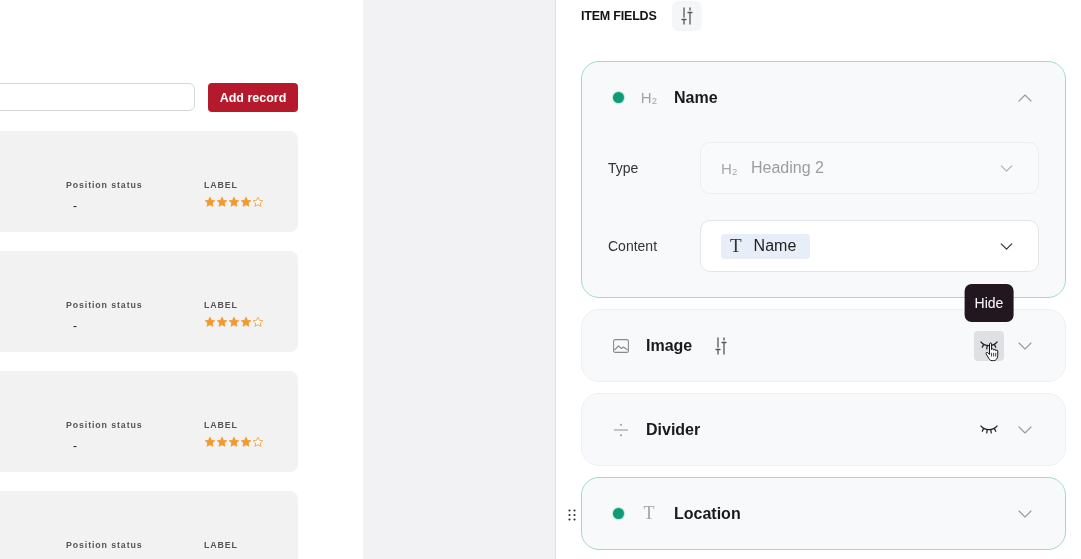 This screenshot has height=559, width=1081. I want to click on setting-label: Content, so click(633, 246).